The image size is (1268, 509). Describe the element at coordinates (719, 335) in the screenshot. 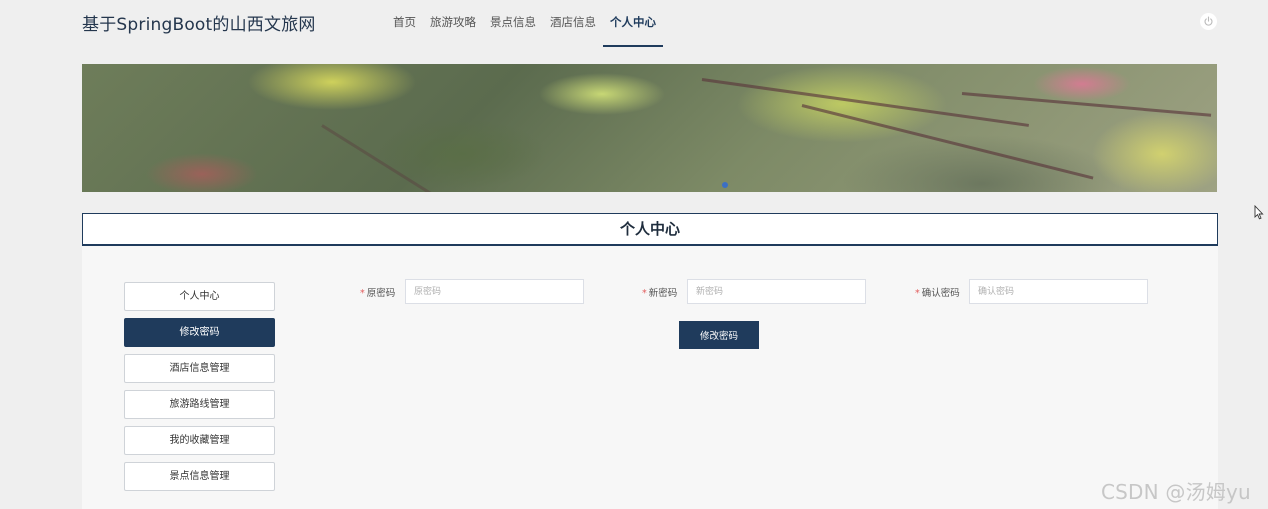

I see `change-password-button: 修改密码` at that location.